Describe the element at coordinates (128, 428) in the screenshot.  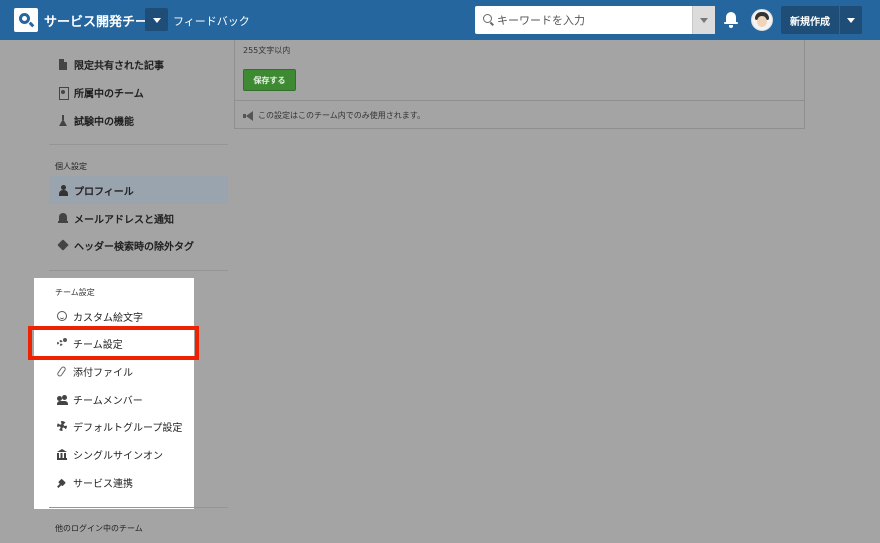
I see `sidebar-item-label: デフォルトグループ設定` at that location.